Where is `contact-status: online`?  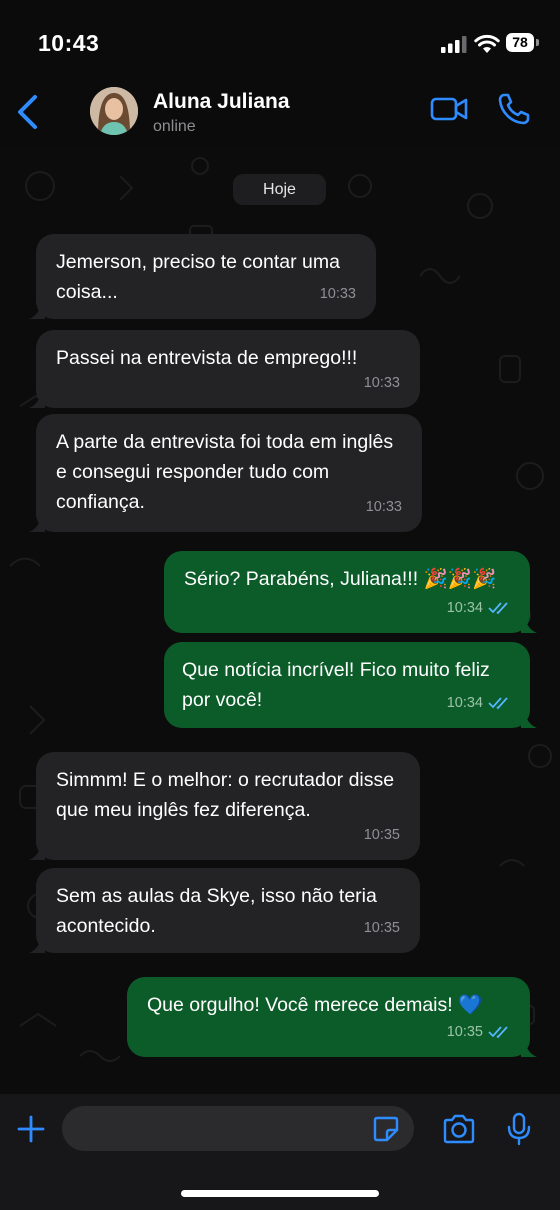
contact-status: online is located at coordinates (174, 126).